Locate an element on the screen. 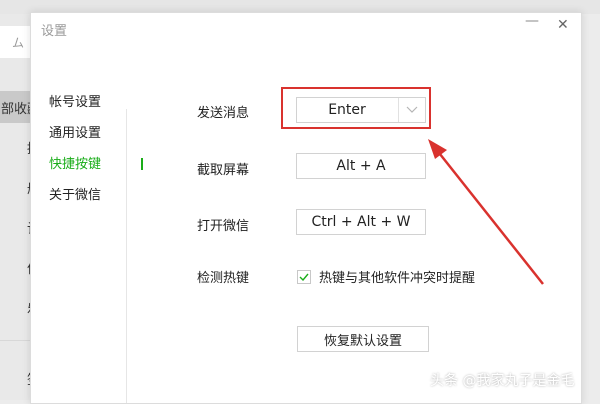 This screenshot has height=404, width=600. hotkey-conflict-option: 热键与其他软件冲突时提醒 is located at coordinates (386, 276).